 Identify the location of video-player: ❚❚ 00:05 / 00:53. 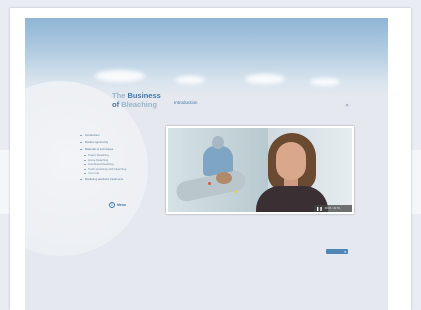
(260, 170).